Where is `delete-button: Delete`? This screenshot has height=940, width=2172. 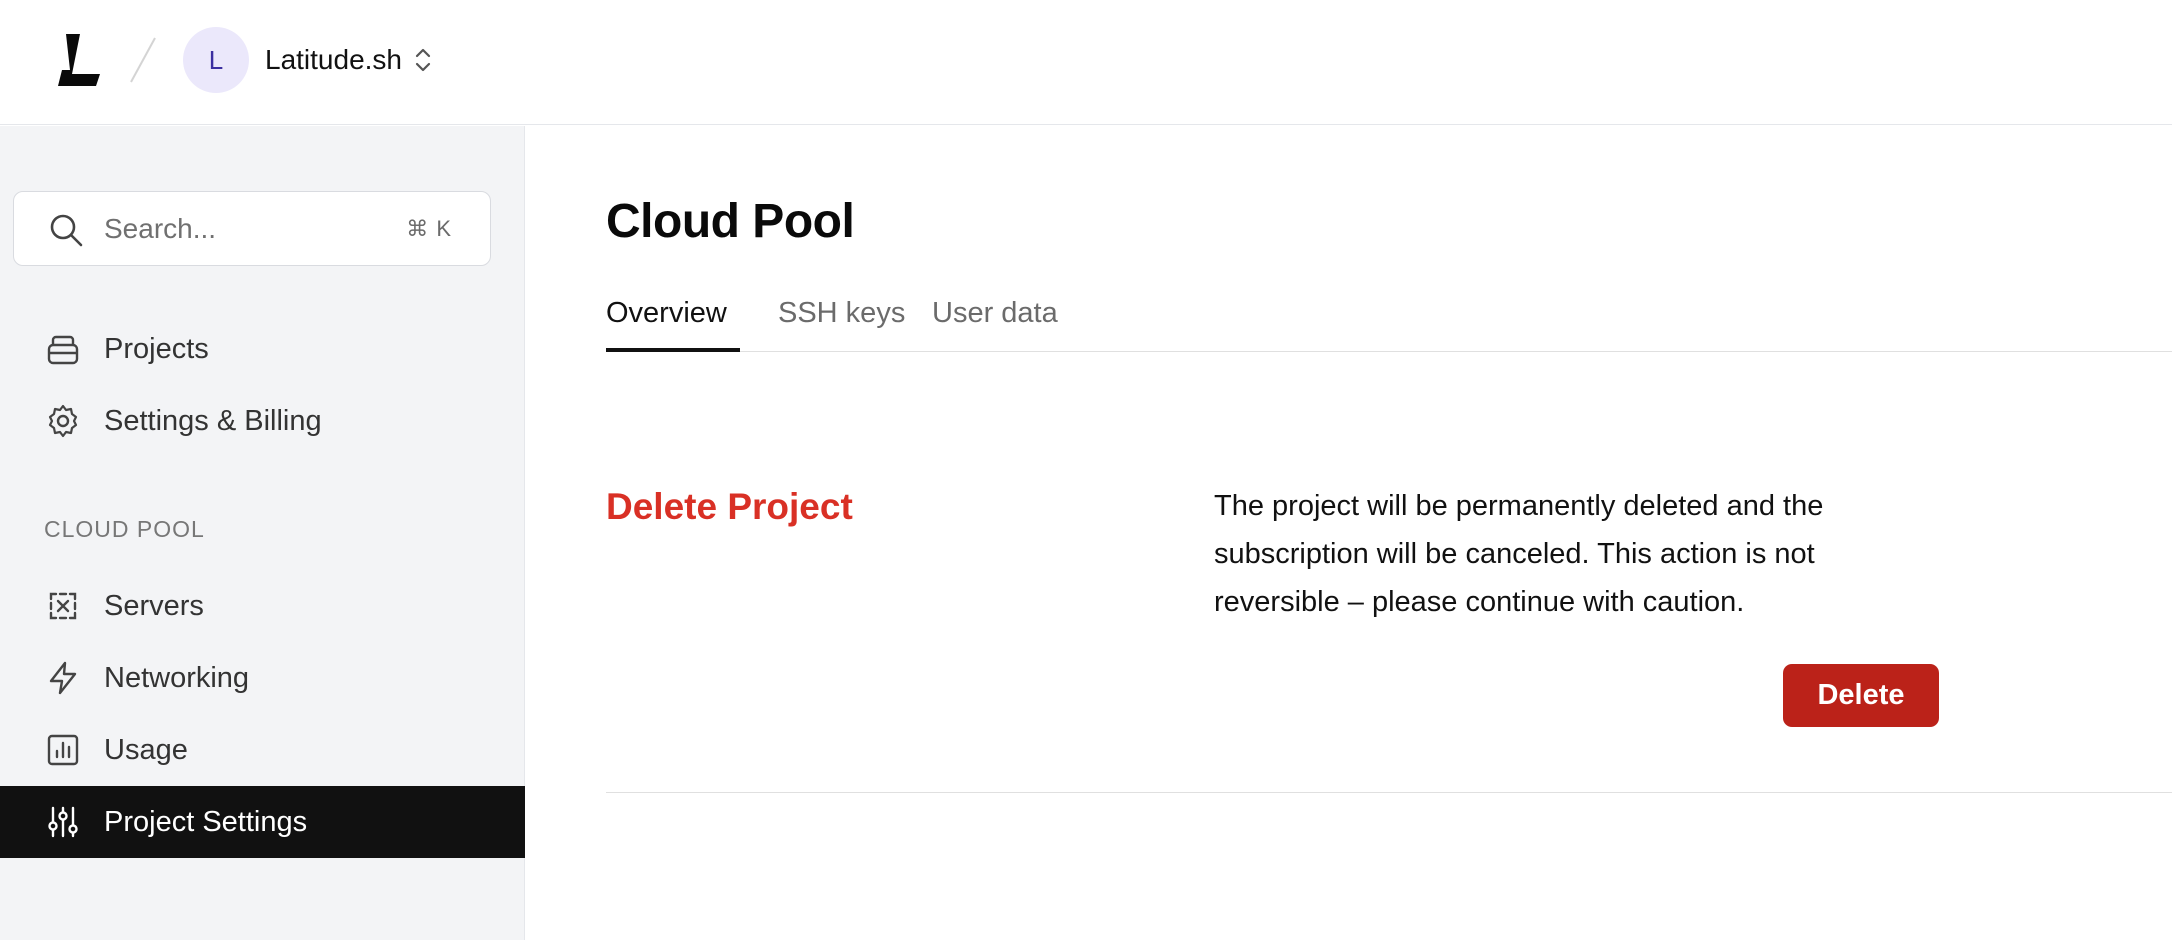
delete-button: Delete is located at coordinates (1861, 695).